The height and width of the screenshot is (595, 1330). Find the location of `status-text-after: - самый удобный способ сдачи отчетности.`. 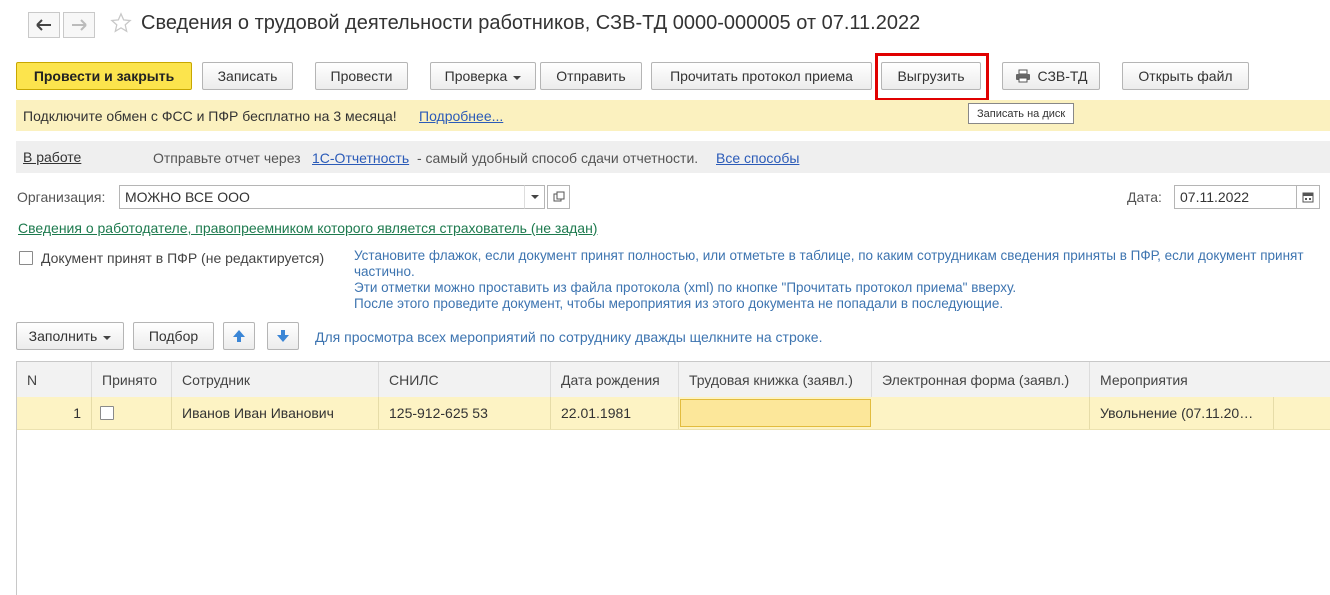

status-text-after: - самый удобный способ сдачи отчетности. is located at coordinates (558, 158).